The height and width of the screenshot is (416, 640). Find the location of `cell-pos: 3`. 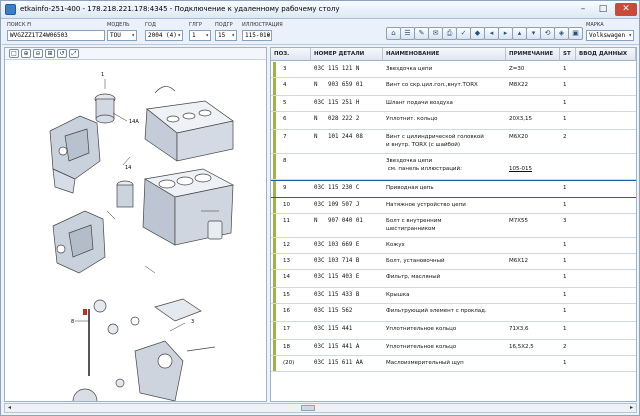

cell-pos: 3 is located at coordinates (285, 69).